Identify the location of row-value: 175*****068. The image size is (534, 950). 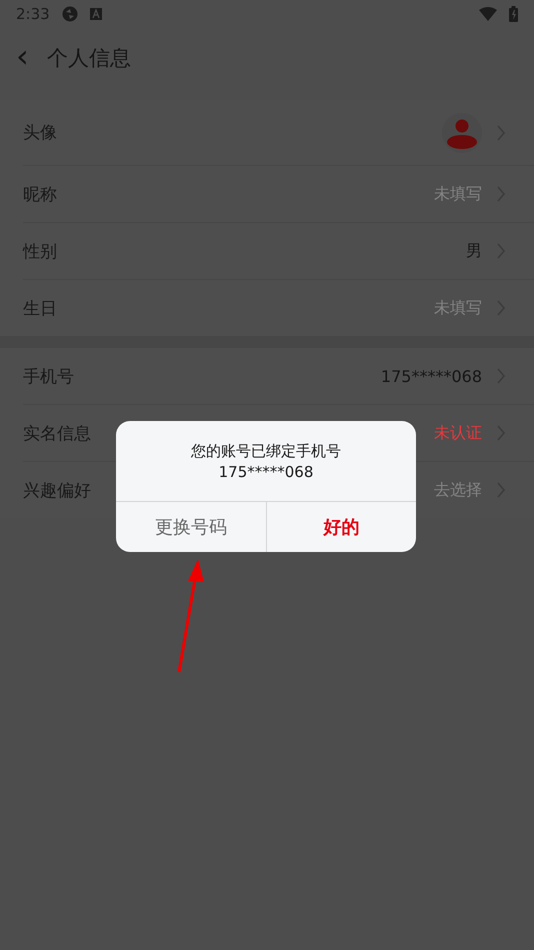
(431, 376).